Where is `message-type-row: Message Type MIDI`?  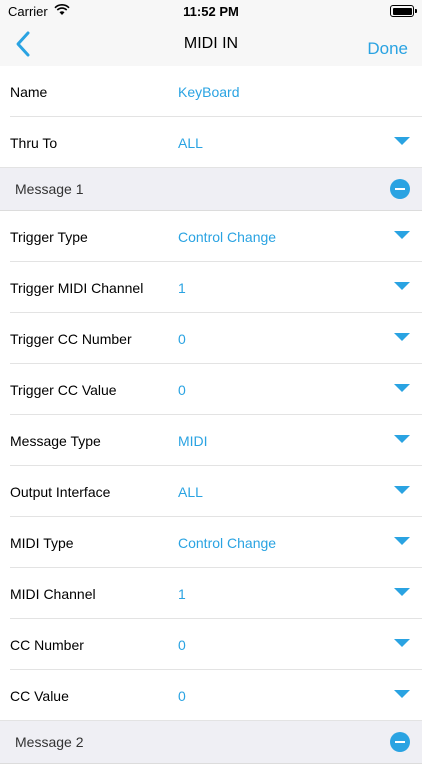 message-type-row: Message Type MIDI is located at coordinates (211, 440).